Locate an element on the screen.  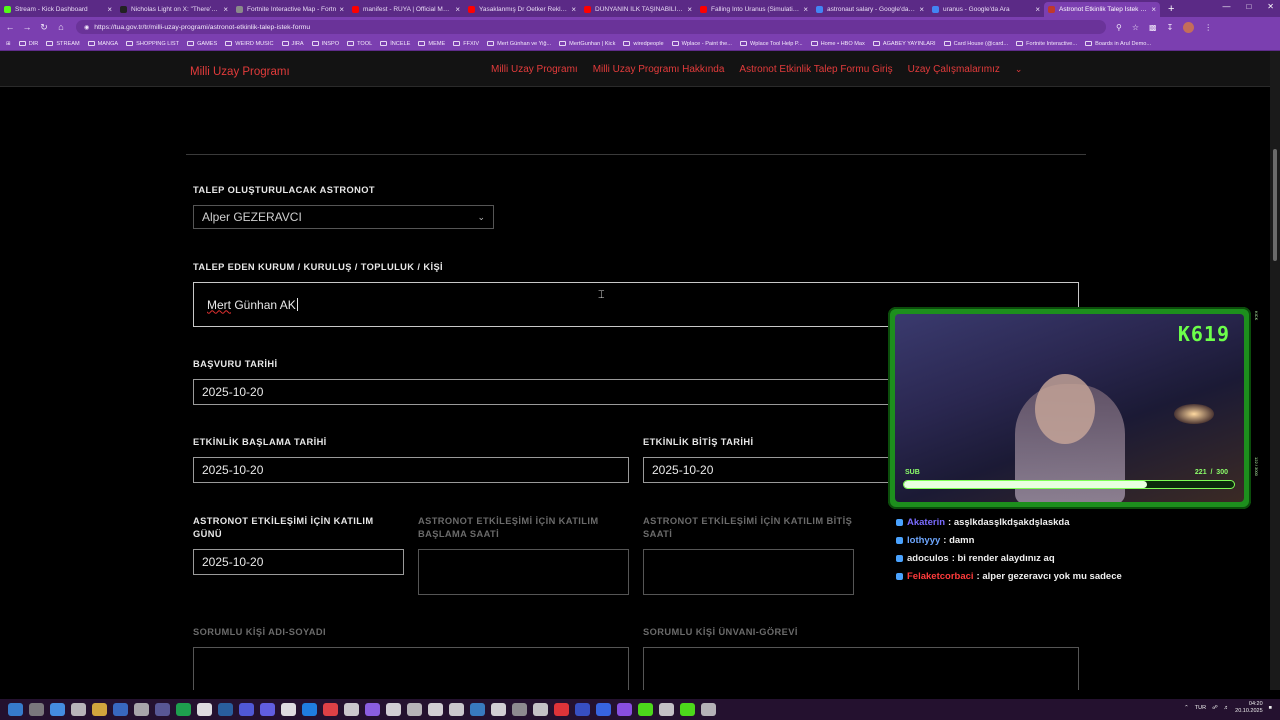
nav-talep-formu-giris: Astronot Etkinlik Talep Formu Giriş is located at coordinates (815, 69).